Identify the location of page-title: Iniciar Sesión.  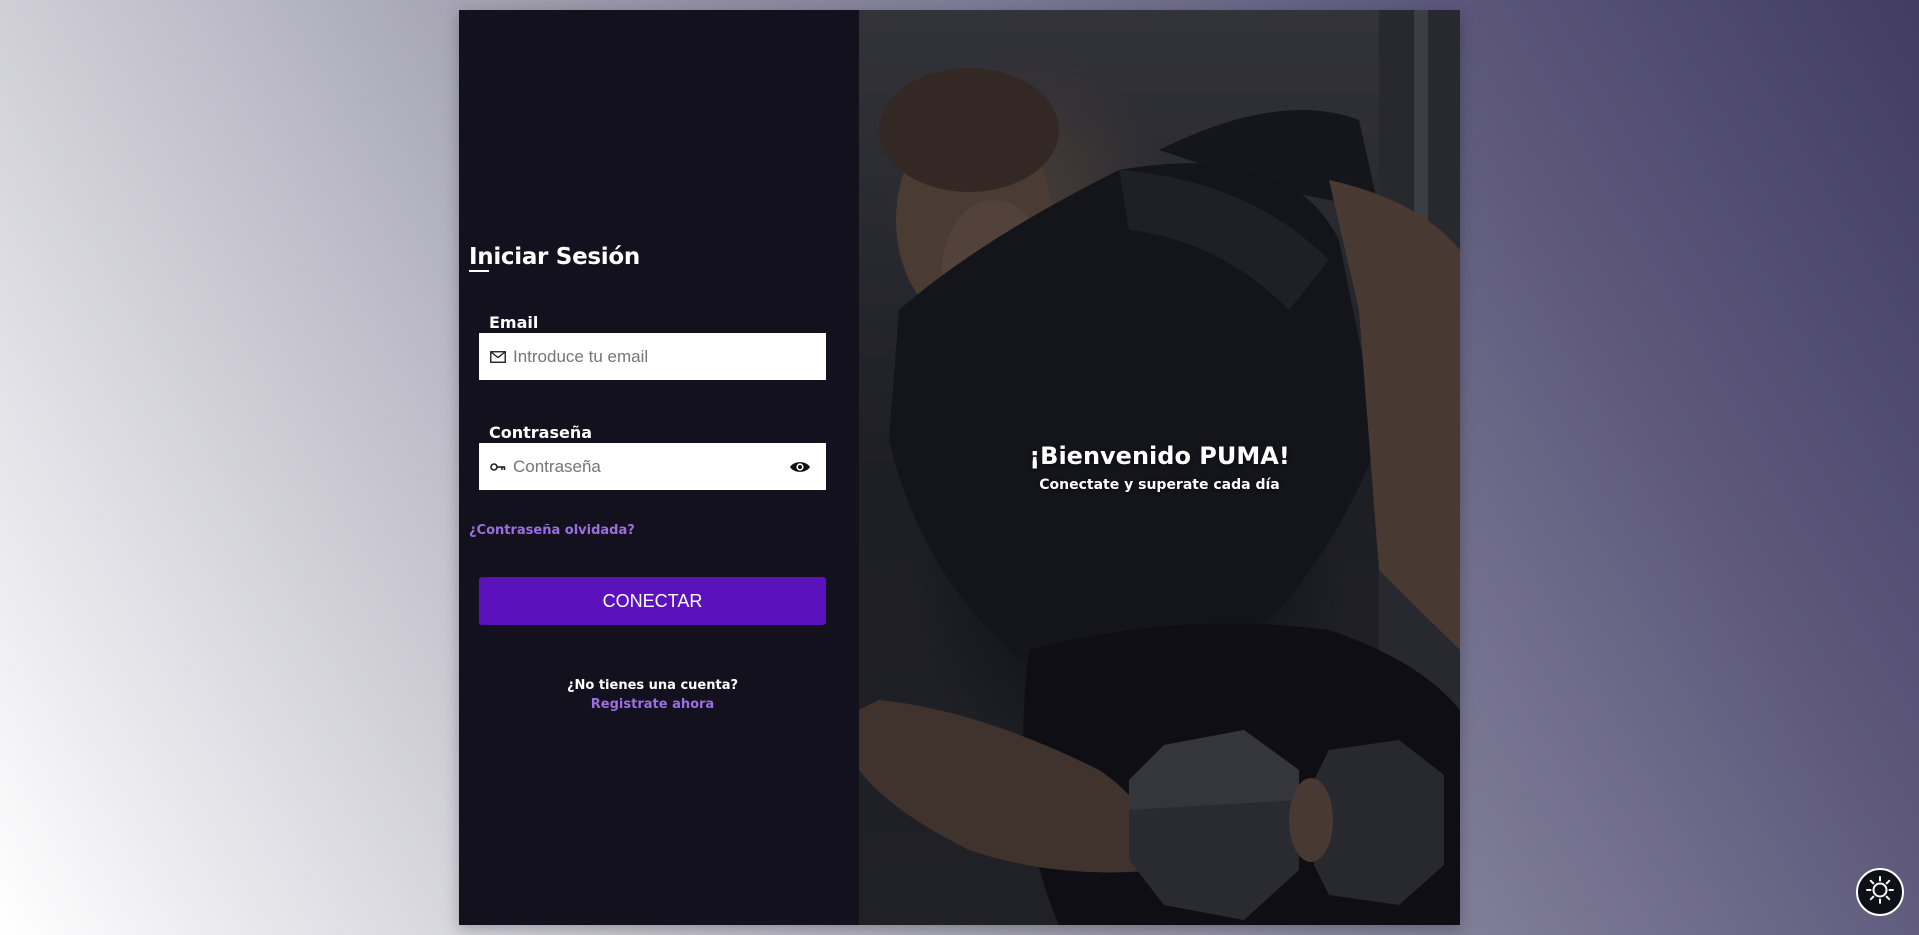
(554, 257).